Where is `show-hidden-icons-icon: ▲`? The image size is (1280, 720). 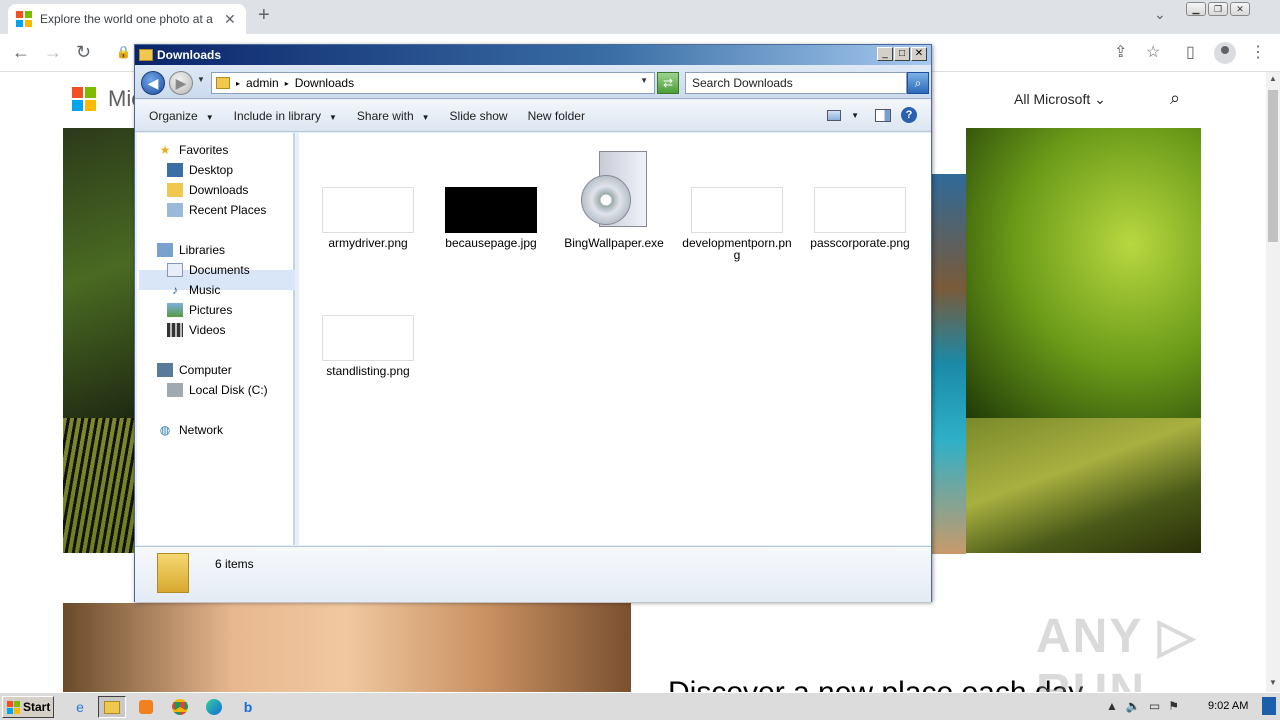 show-hidden-icons-icon: ▲ is located at coordinates (1112, 706).